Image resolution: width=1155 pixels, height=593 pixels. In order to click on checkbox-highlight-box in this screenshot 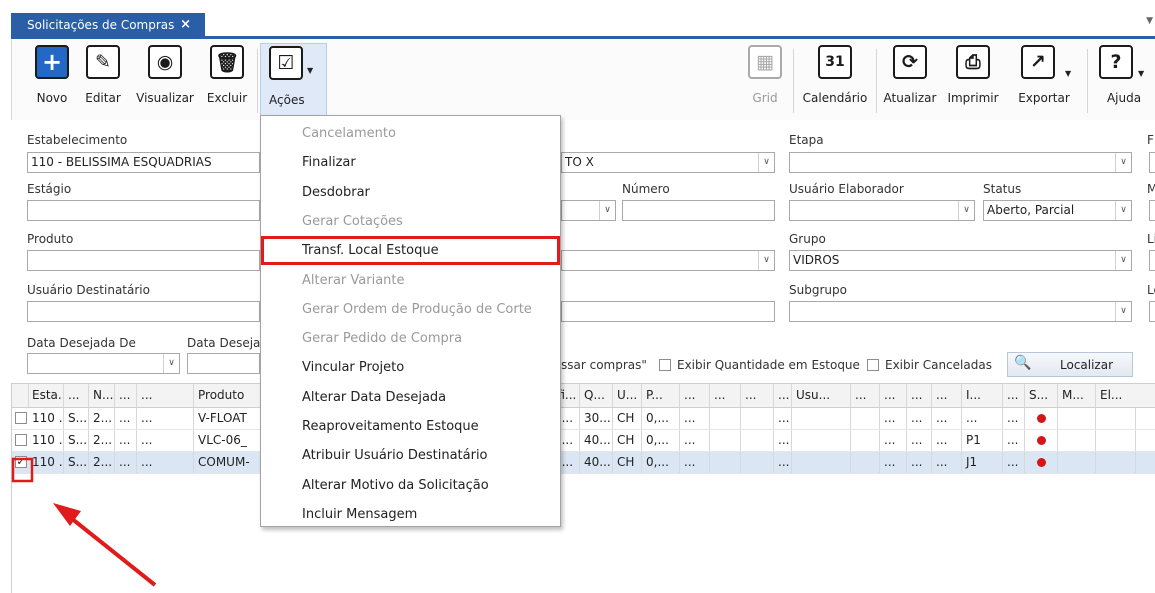, I will do `click(22, 470)`.